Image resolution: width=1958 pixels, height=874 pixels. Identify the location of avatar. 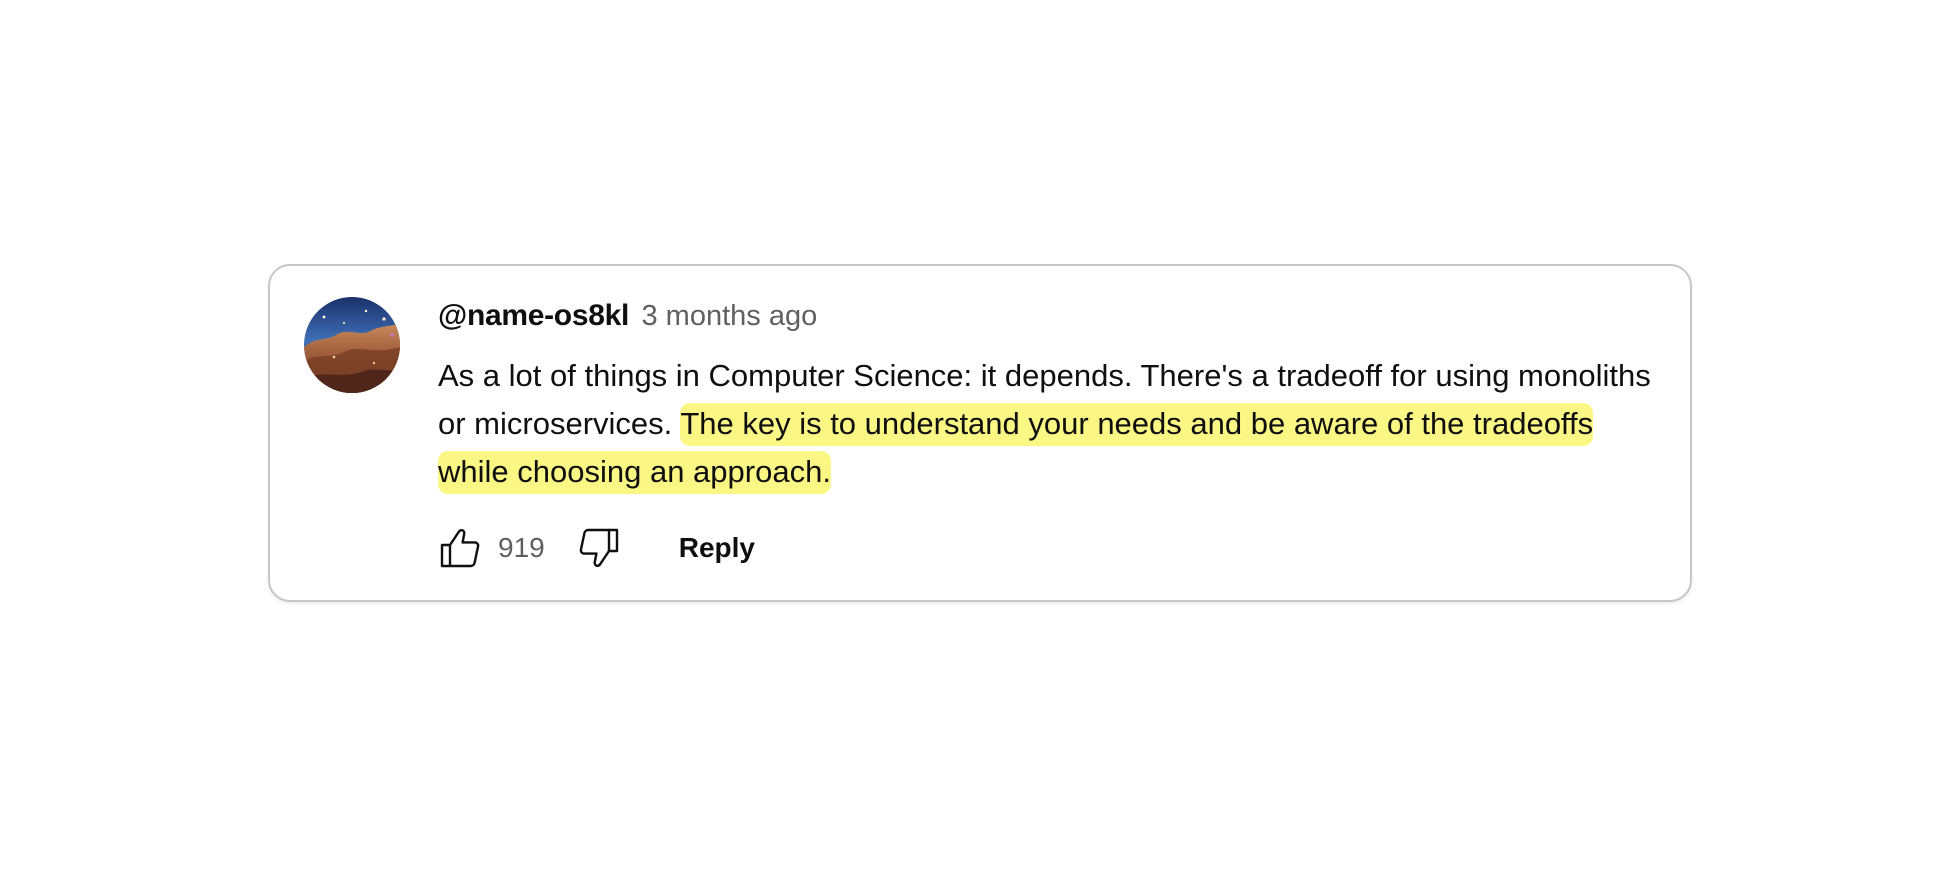
(352, 345).